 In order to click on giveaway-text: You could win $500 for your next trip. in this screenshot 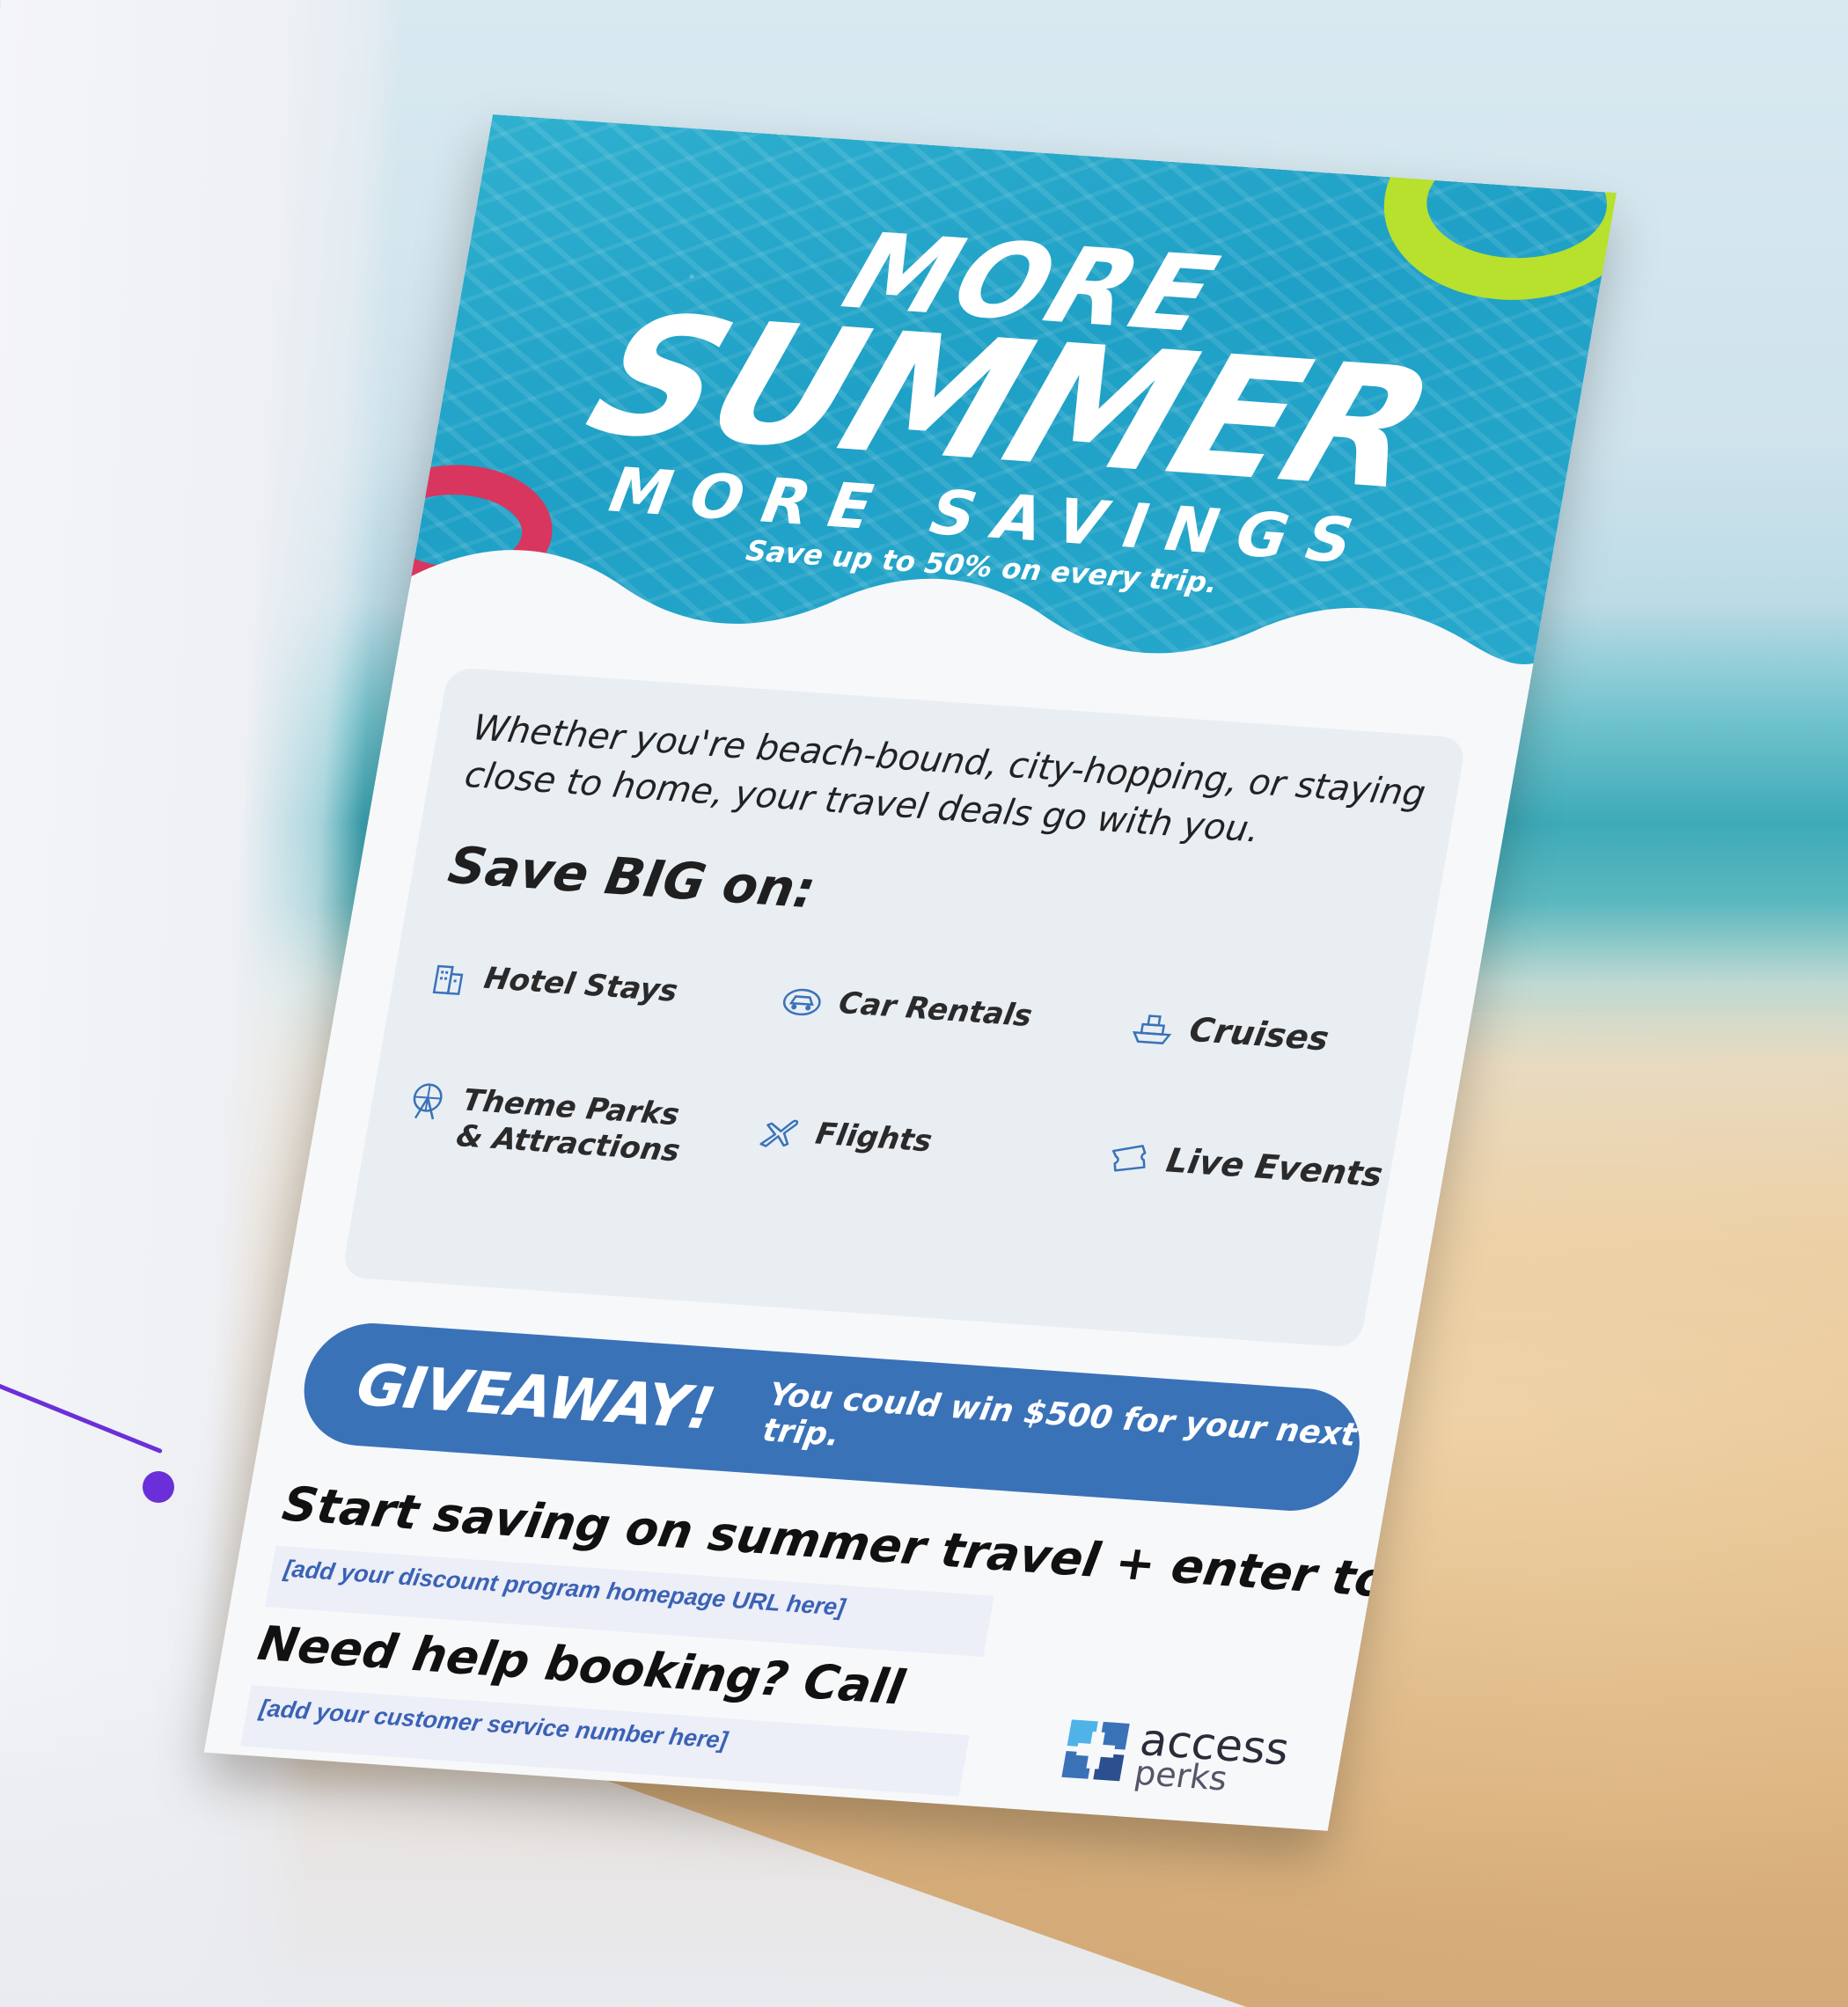, I will do `click(1059, 1415)`.